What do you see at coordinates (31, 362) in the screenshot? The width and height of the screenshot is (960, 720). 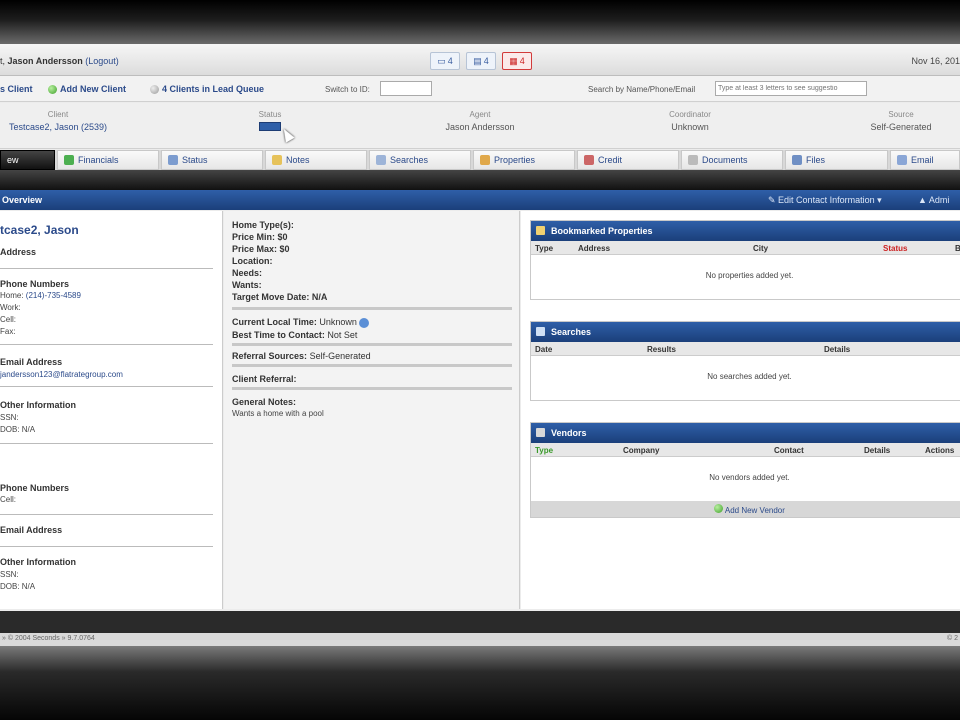 I see `email-title: Email Address` at bounding box center [31, 362].